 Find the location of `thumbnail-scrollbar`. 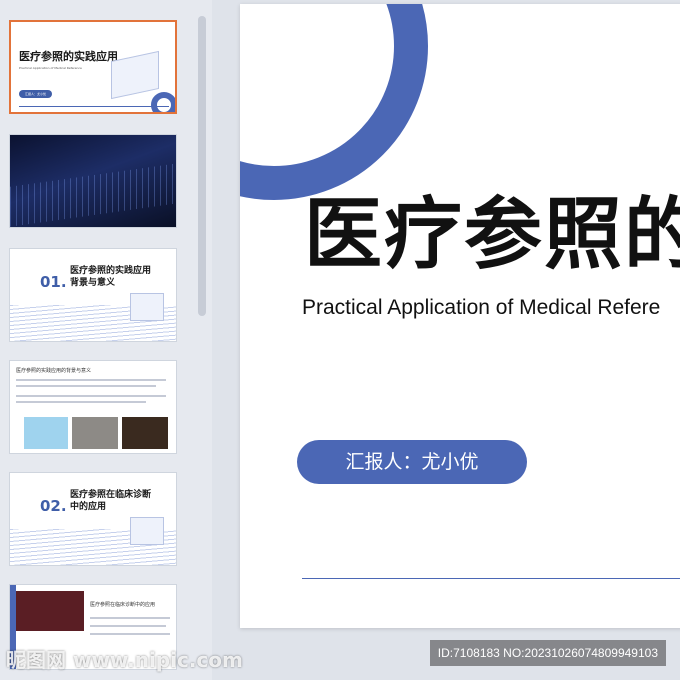

thumbnail-scrollbar is located at coordinates (202, 166).